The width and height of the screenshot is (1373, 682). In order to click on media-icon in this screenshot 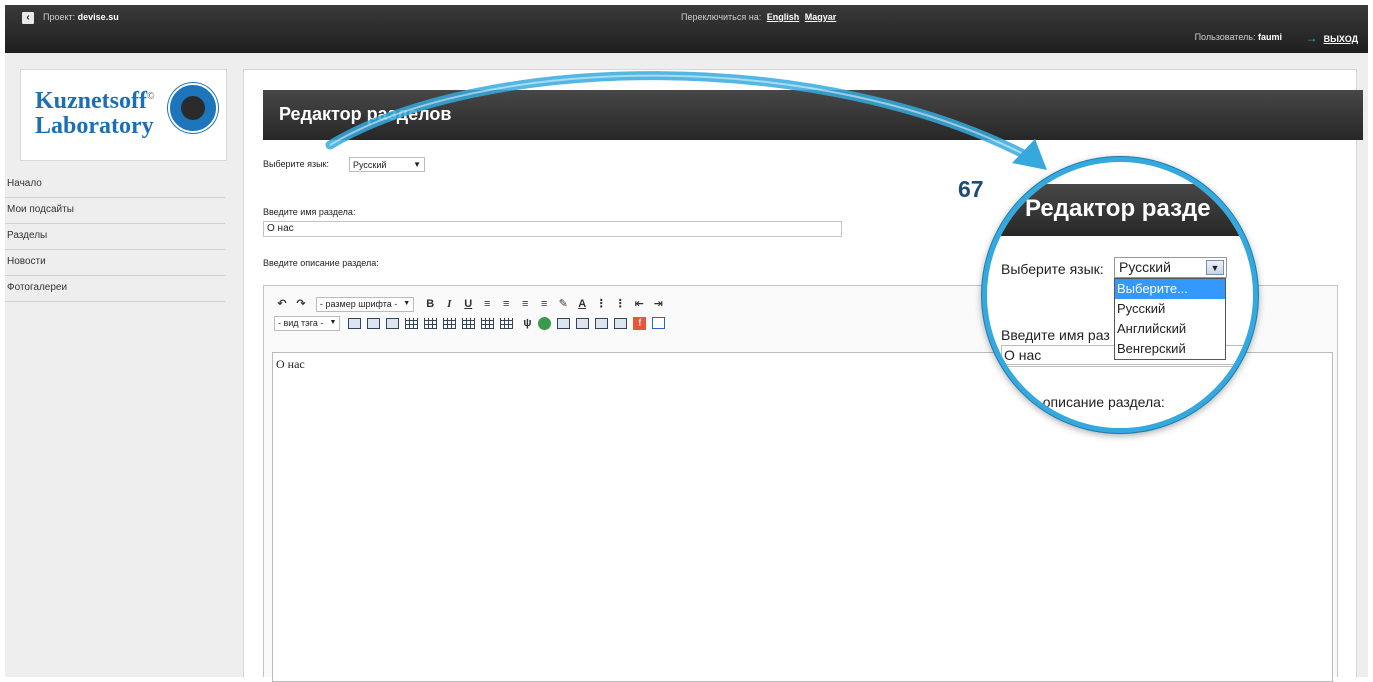, I will do `click(659, 323)`.